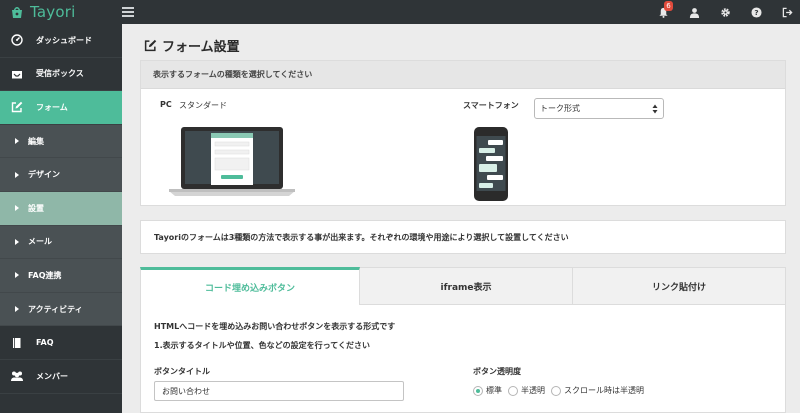  Describe the element at coordinates (533, 390) in the screenshot. I see `radio-label: 半透明` at that location.